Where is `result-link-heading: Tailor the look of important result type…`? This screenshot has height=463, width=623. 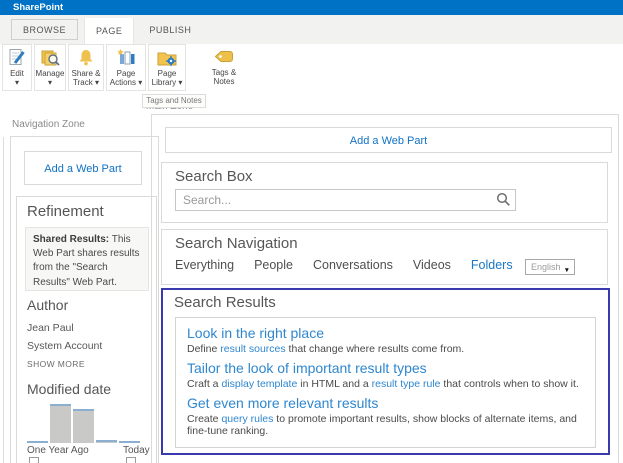 result-link-heading: Tailor the look of important result type… is located at coordinates (385, 368).